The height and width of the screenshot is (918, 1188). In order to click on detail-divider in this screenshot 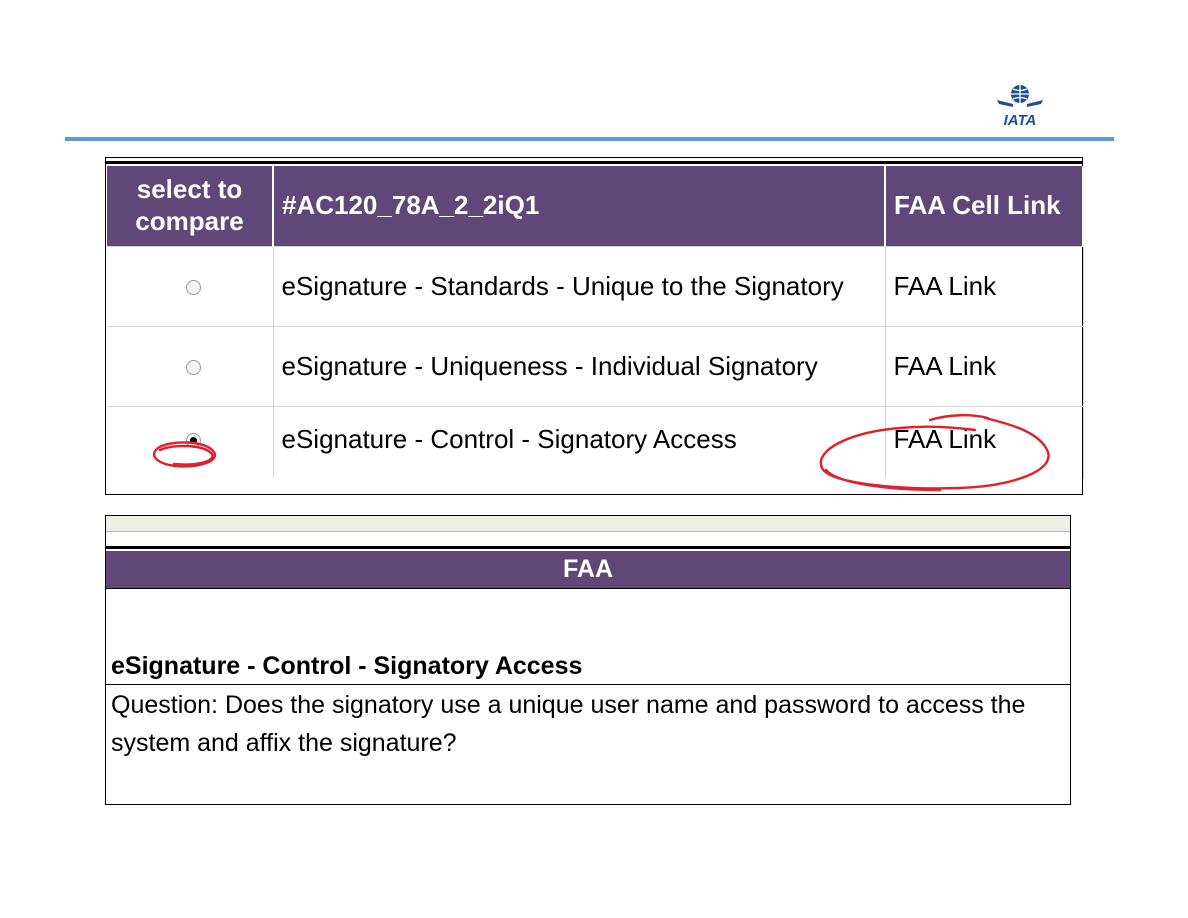, I will do `click(588, 684)`.